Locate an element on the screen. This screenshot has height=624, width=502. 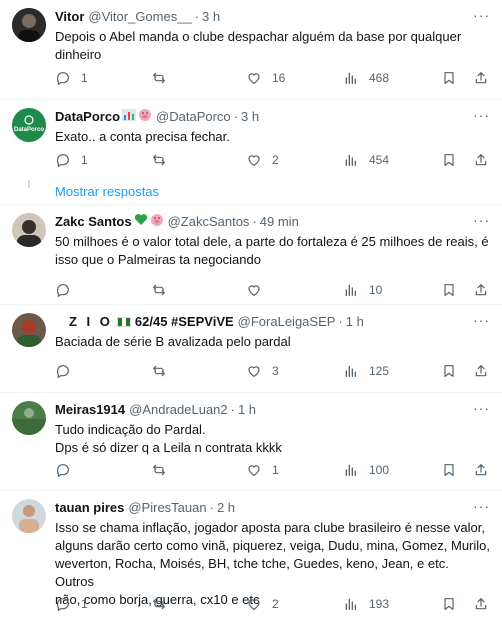
views-button: 454 is located at coordinates (366, 160).